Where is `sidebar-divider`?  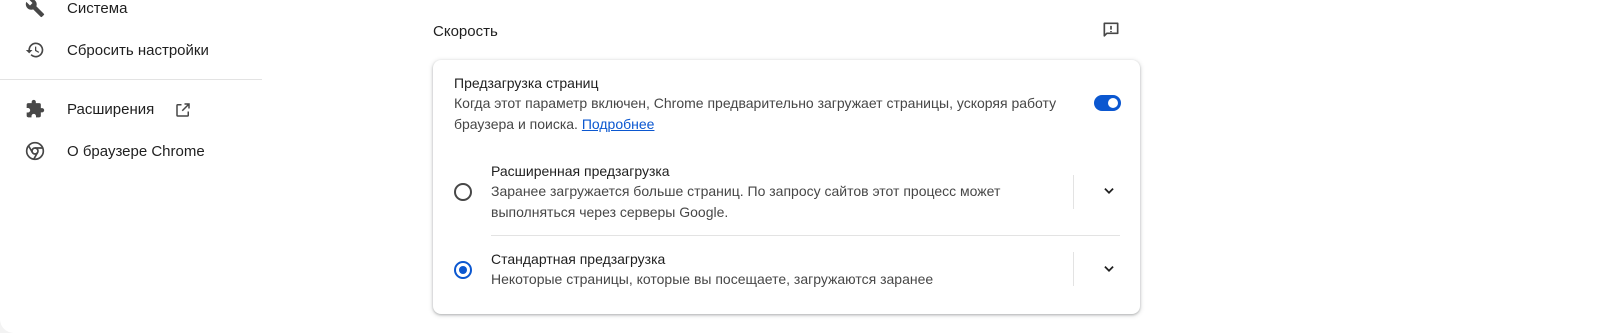 sidebar-divider is located at coordinates (131, 79).